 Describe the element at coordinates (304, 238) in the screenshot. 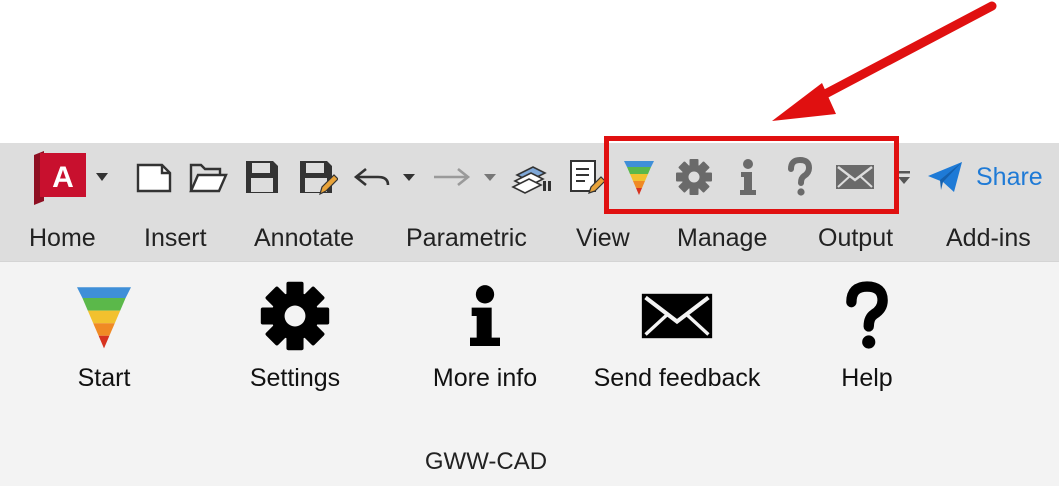

I see `tab-annotate: Annotate` at that location.